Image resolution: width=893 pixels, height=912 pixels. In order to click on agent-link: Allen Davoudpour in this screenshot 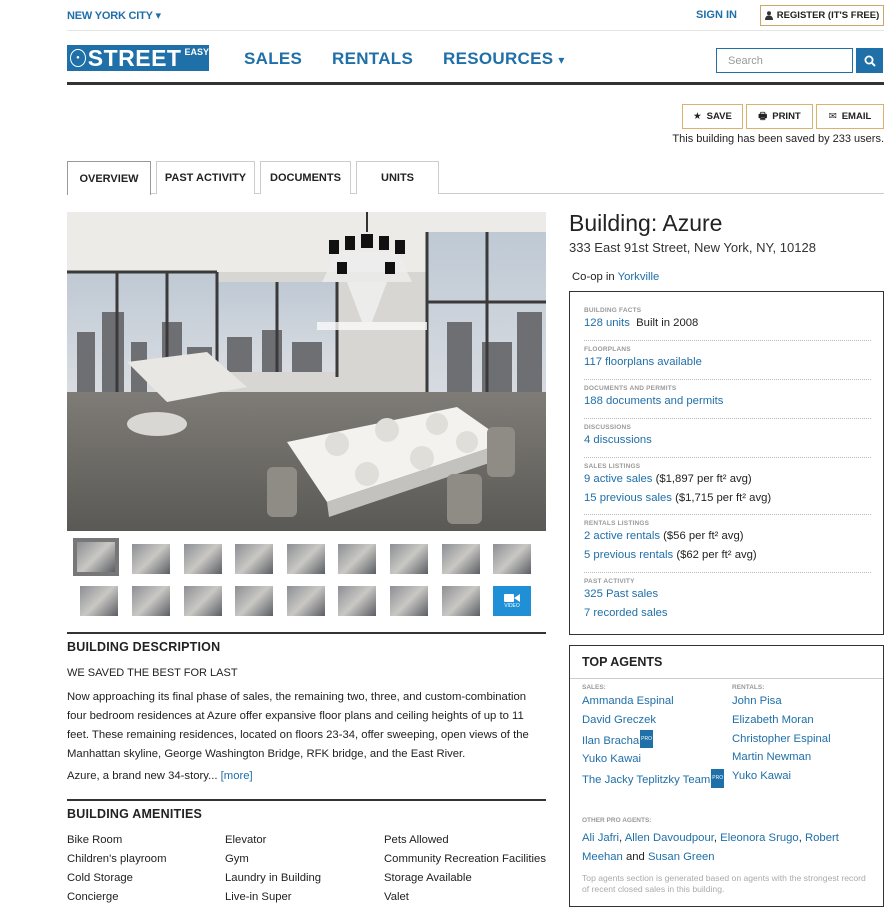, I will do `click(669, 838)`.